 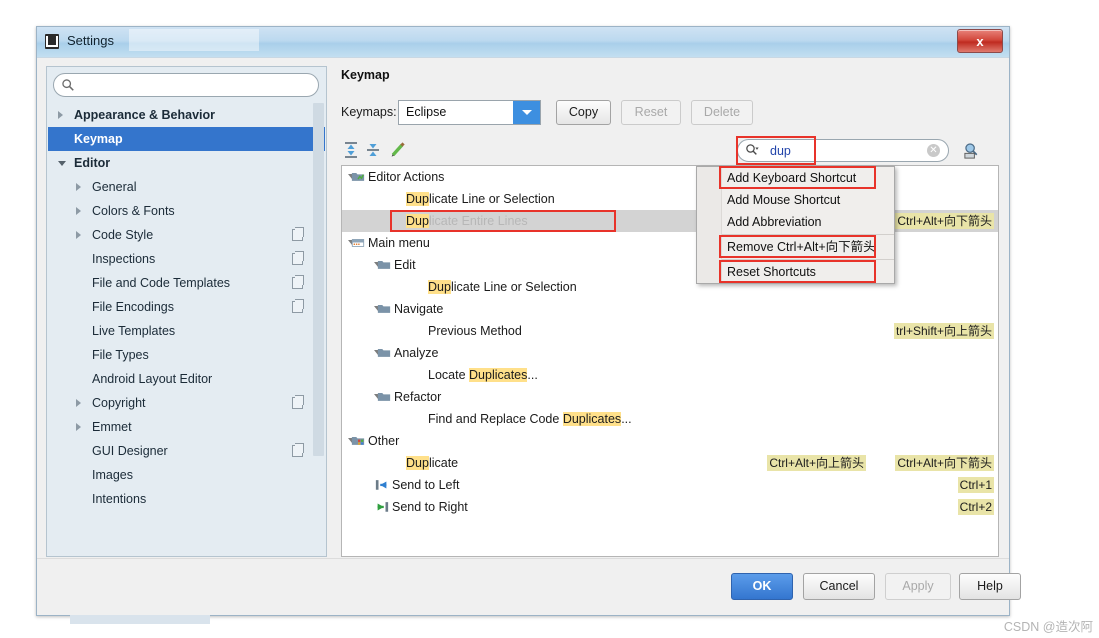 What do you see at coordinates (398, 150) in the screenshot?
I see `edit-pencil-icon` at bounding box center [398, 150].